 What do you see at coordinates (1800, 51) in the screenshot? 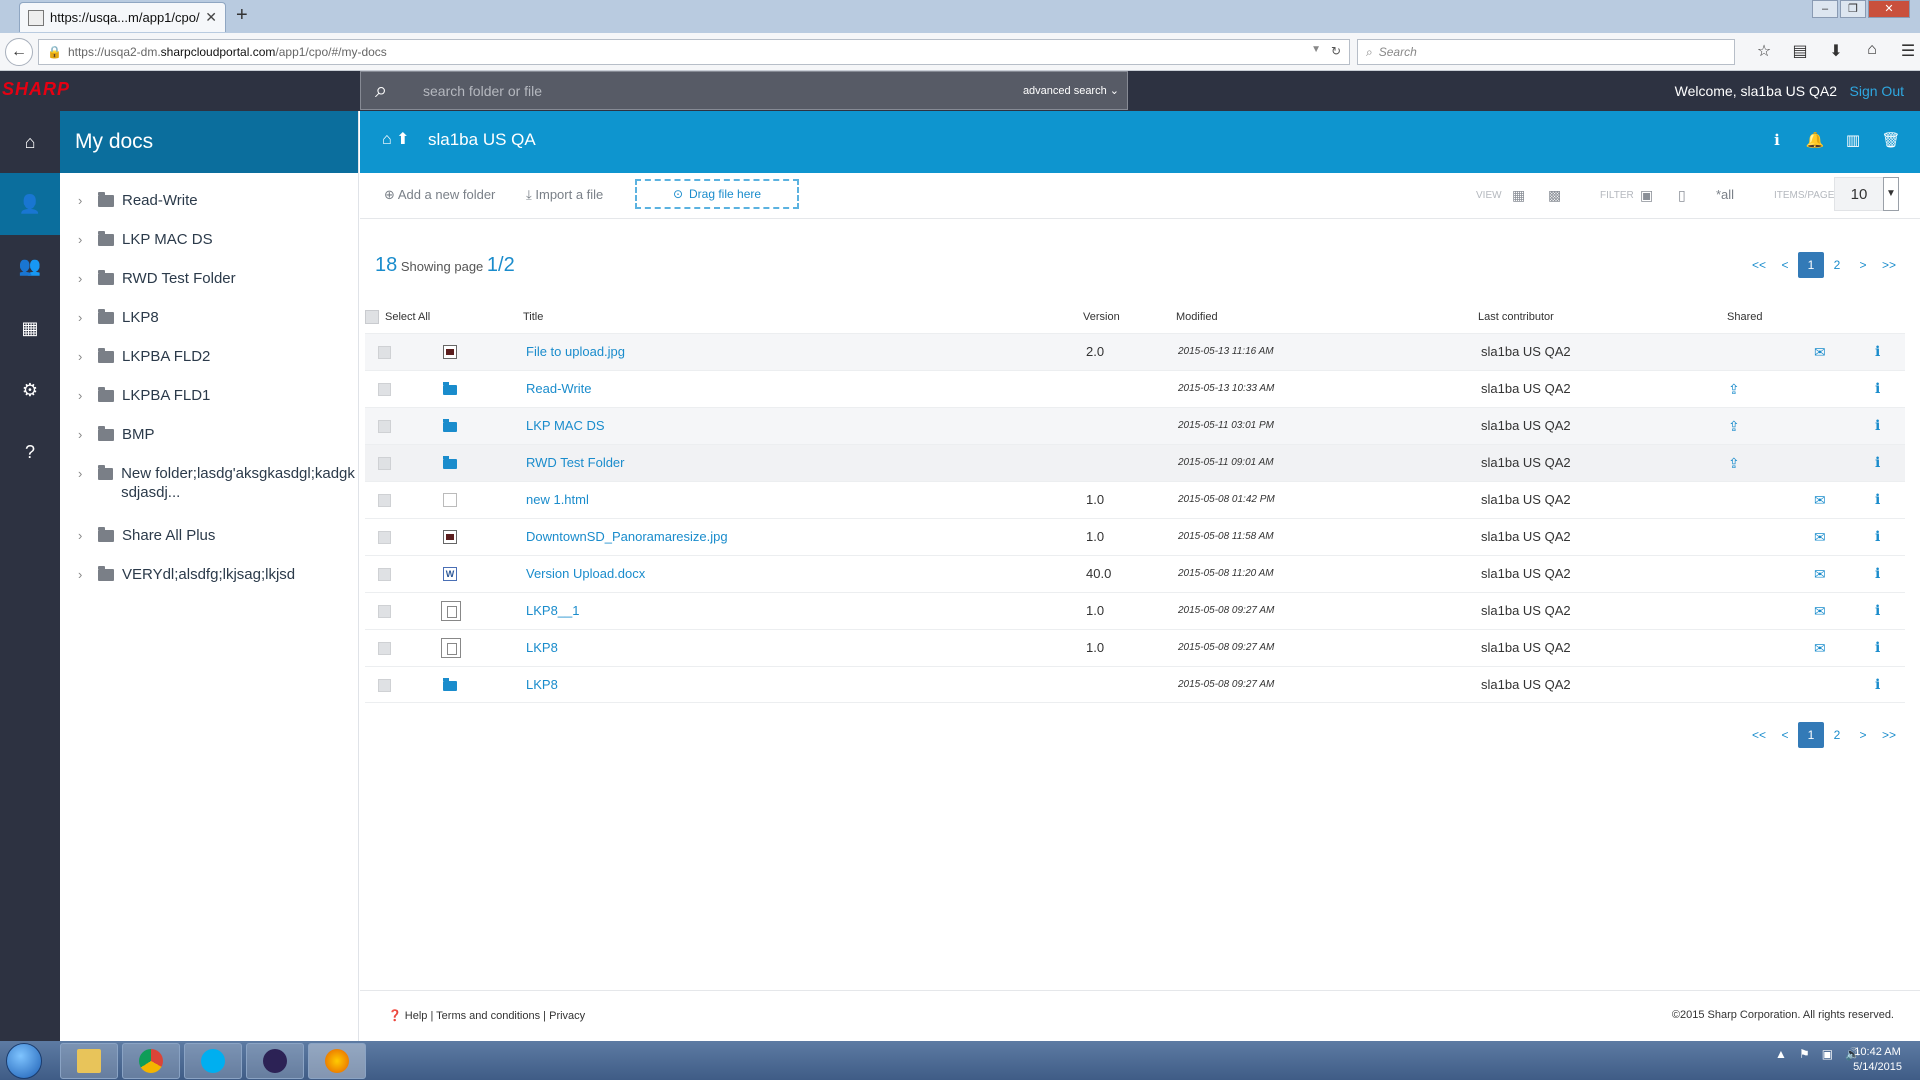
I see `reading-list-icon: ▤` at bounding box center [1800, 51].